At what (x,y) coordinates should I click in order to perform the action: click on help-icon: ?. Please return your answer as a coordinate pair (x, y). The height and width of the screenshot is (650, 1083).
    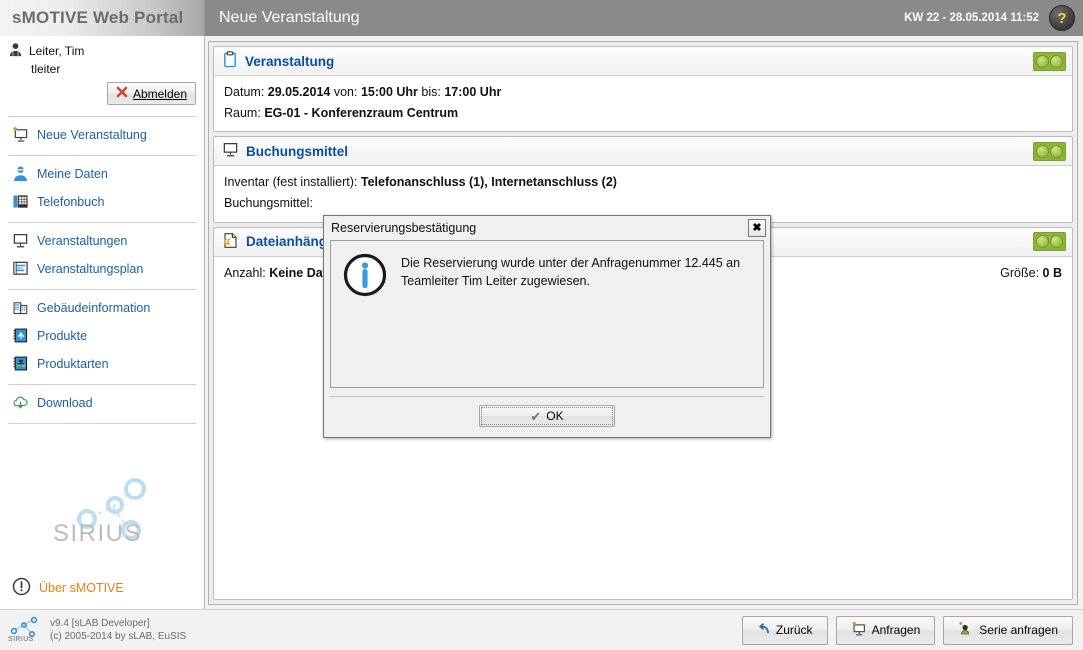
    Looking at the image, I should click on (1062, 18).